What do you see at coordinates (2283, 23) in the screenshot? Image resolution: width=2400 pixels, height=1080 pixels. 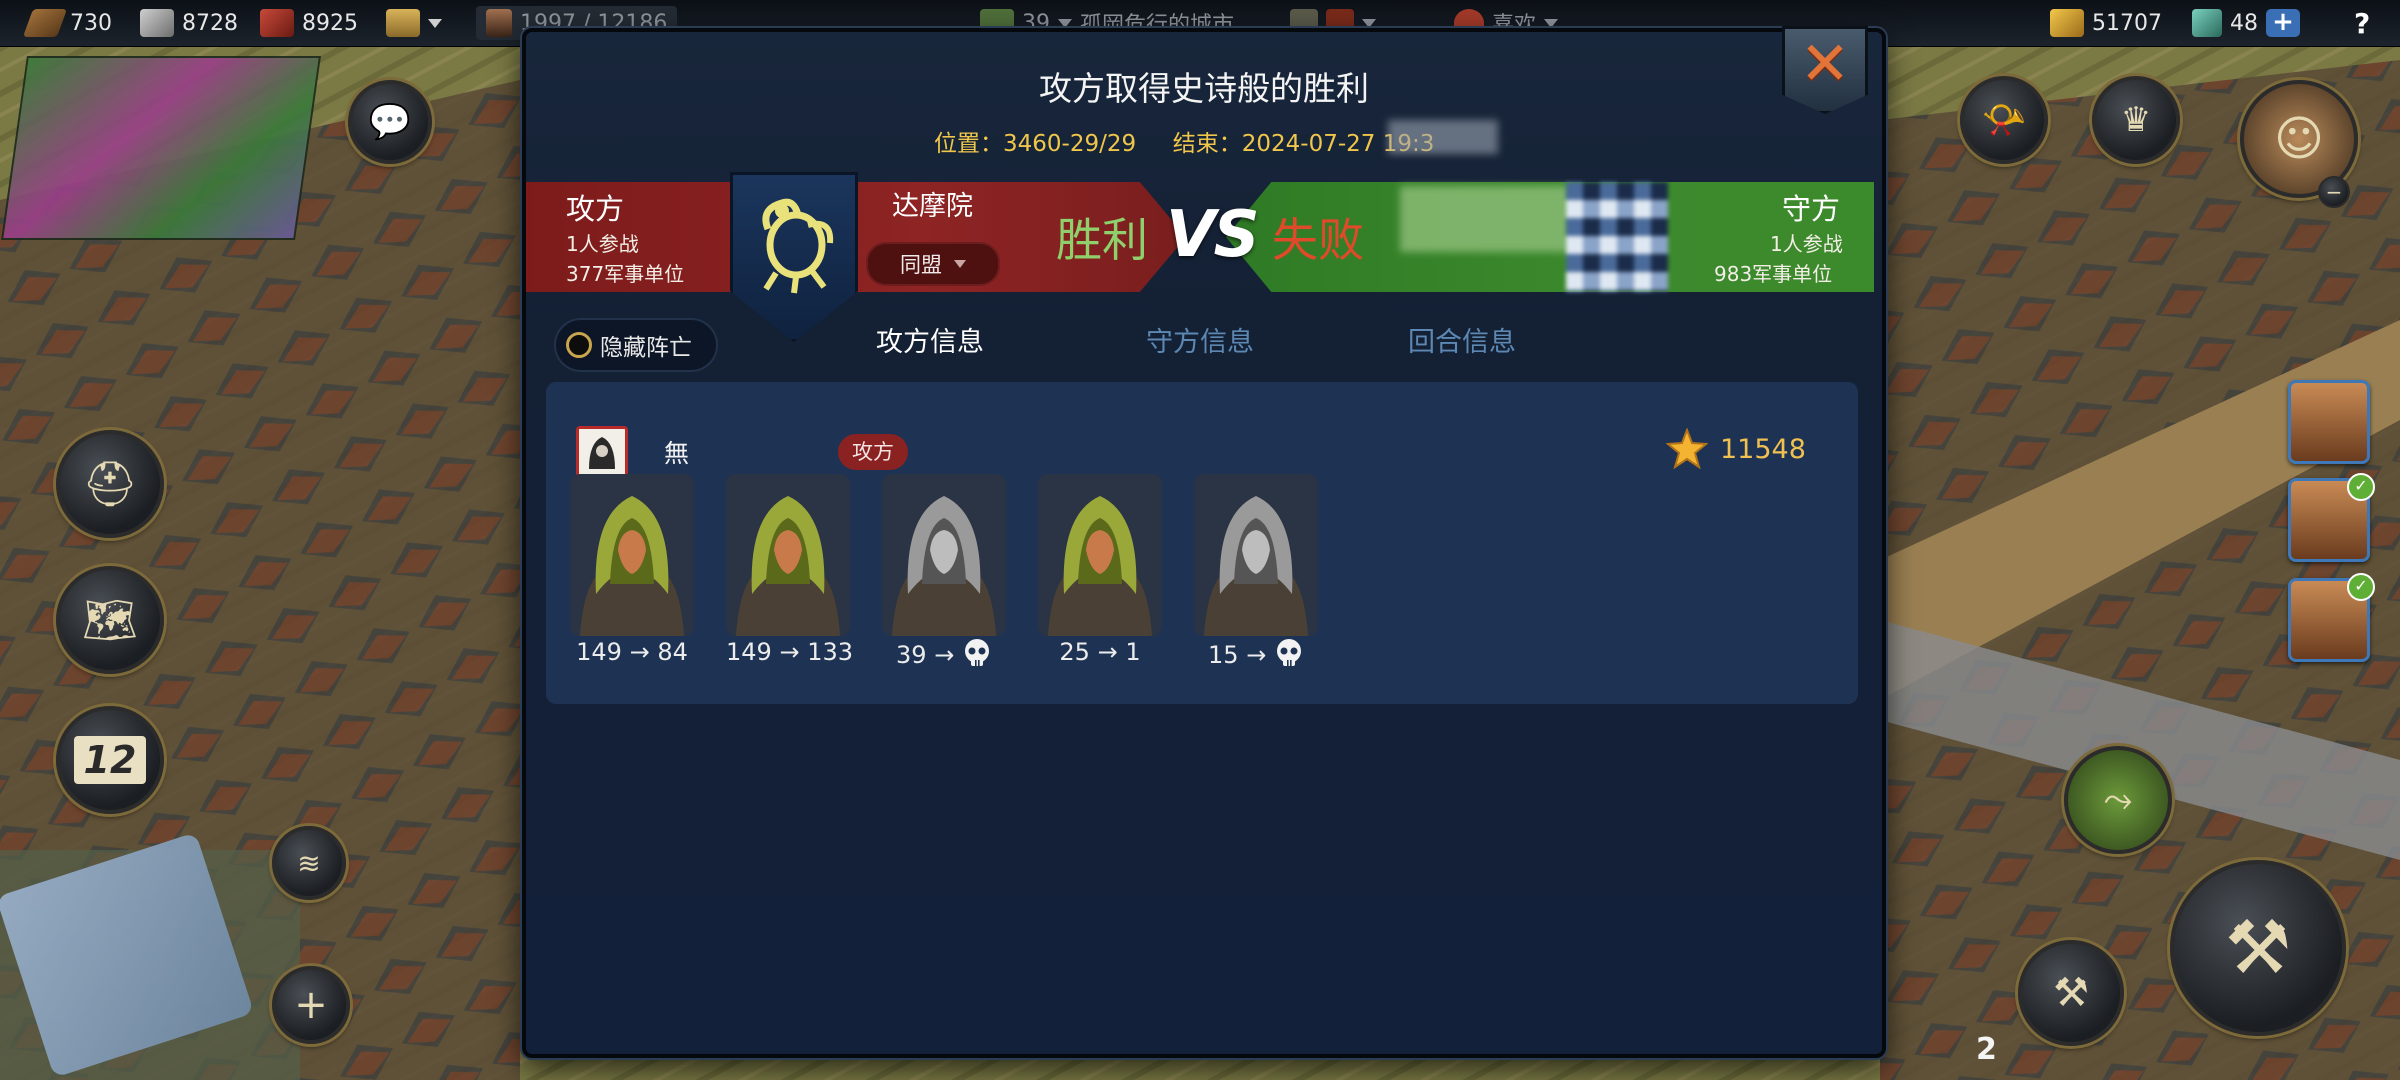 I see `add-gems-button: +` at bounding box center [2283, 23].